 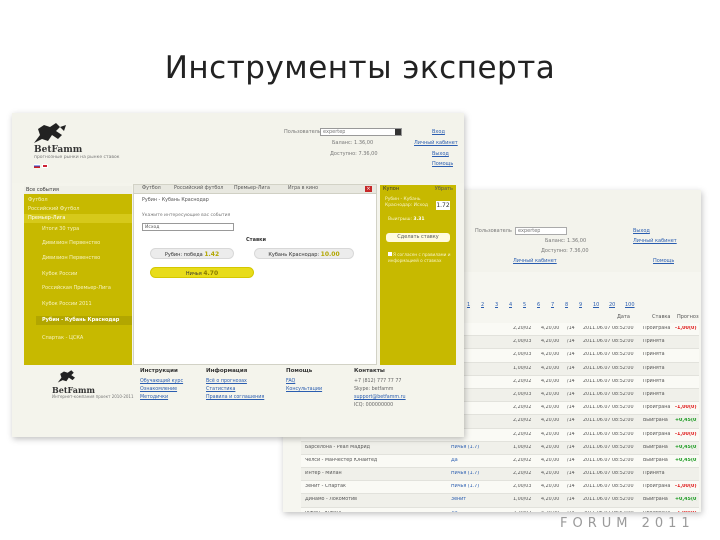 I want to click on bet-slip-selection: Рубин - Кубань Краснодар: Исход, so click(x=407, y=202).